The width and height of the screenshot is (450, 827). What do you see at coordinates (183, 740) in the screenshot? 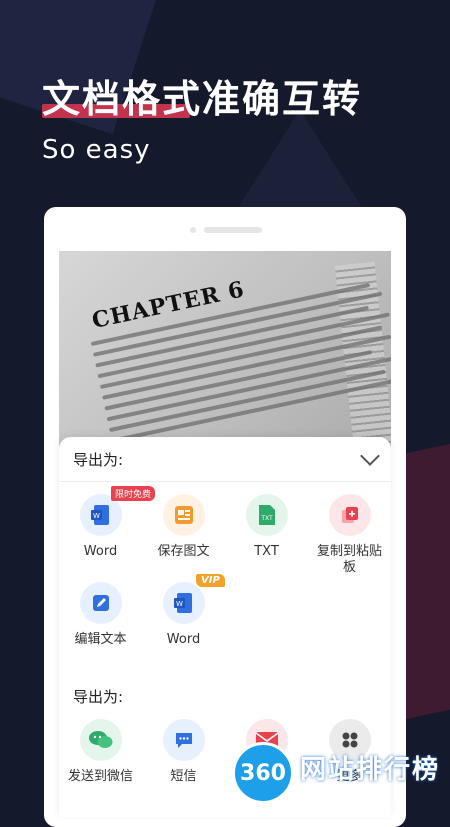
I see `message-icon` at bounding box center [183, 740].